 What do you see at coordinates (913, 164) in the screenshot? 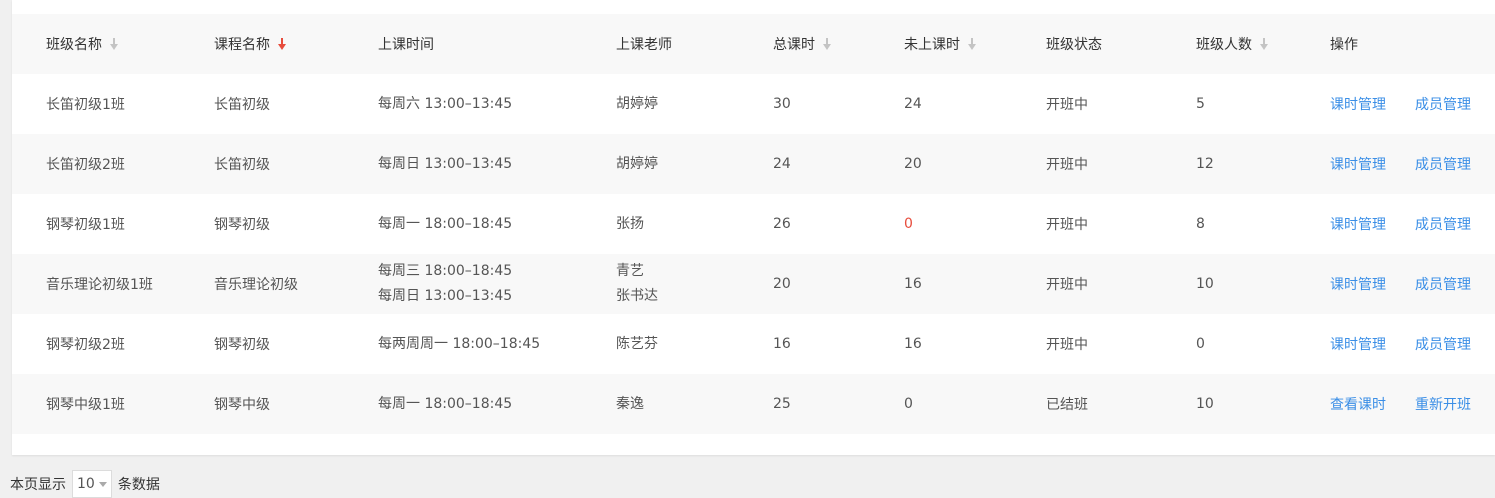
I see `remaining-hours-cell: 20` at bounding box center [913, 164].